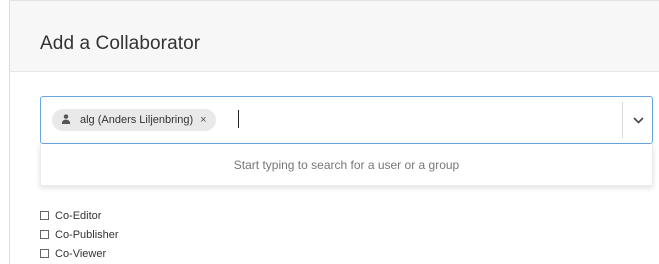 Image resolution: width=659 pixels, height=264 pixels. Describe the element at coordinates (137, 120) in the screenshot. I see `token-label: alg (Anders Liljenbring)` at that location.